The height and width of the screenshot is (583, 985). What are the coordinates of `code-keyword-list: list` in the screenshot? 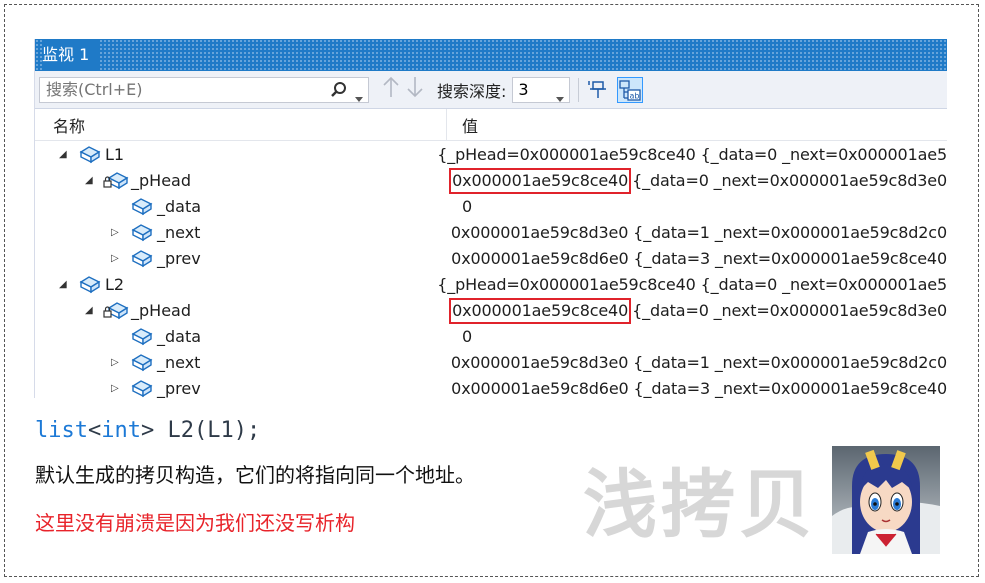 It's located at (61, 430).